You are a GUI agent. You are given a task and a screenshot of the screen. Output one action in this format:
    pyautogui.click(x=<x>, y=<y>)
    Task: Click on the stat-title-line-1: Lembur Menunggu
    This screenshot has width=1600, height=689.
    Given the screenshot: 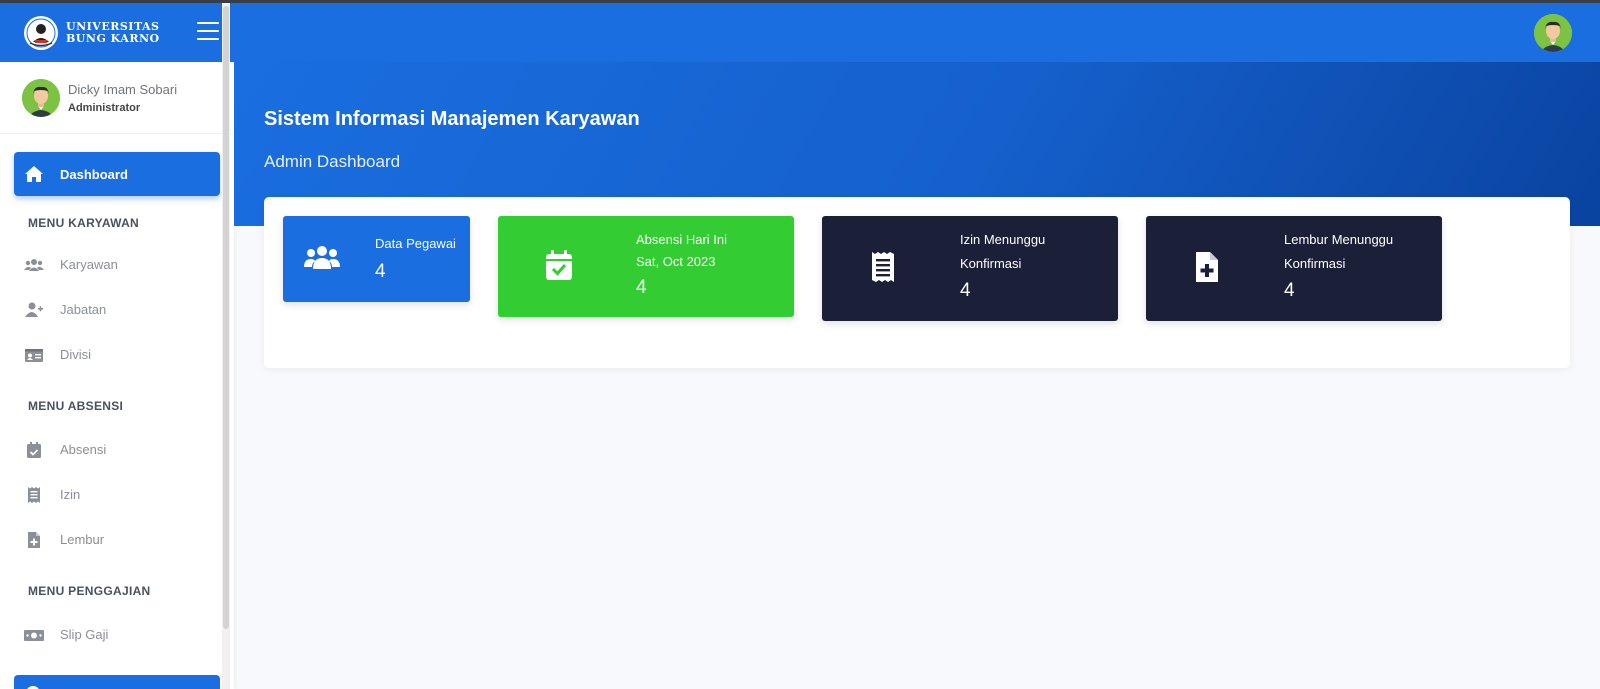 What is the action you would take?
    pyautogui.click(x=1339, y=239)
    